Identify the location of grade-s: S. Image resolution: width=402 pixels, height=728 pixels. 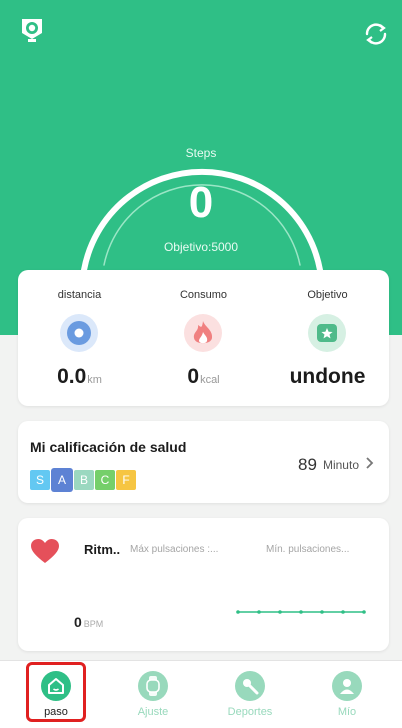
(40, 480).